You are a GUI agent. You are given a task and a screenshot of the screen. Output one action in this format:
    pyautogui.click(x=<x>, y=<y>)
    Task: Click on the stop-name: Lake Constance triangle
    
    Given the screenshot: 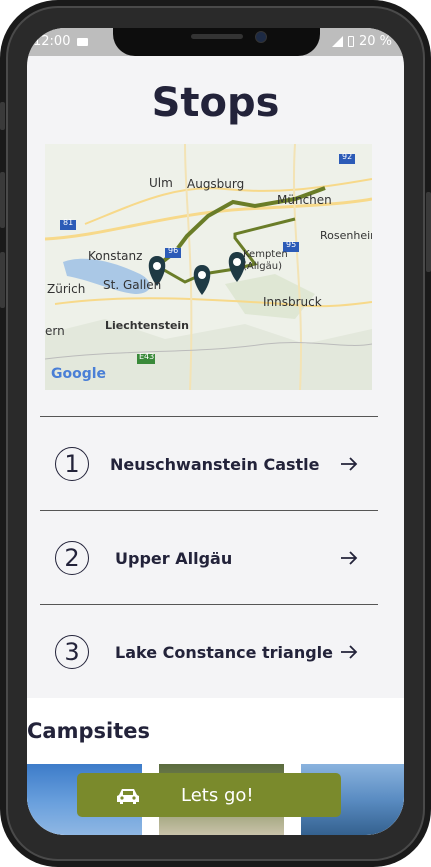 What is the action you would take?
    pyautogui.click(x=224, y=652)
    